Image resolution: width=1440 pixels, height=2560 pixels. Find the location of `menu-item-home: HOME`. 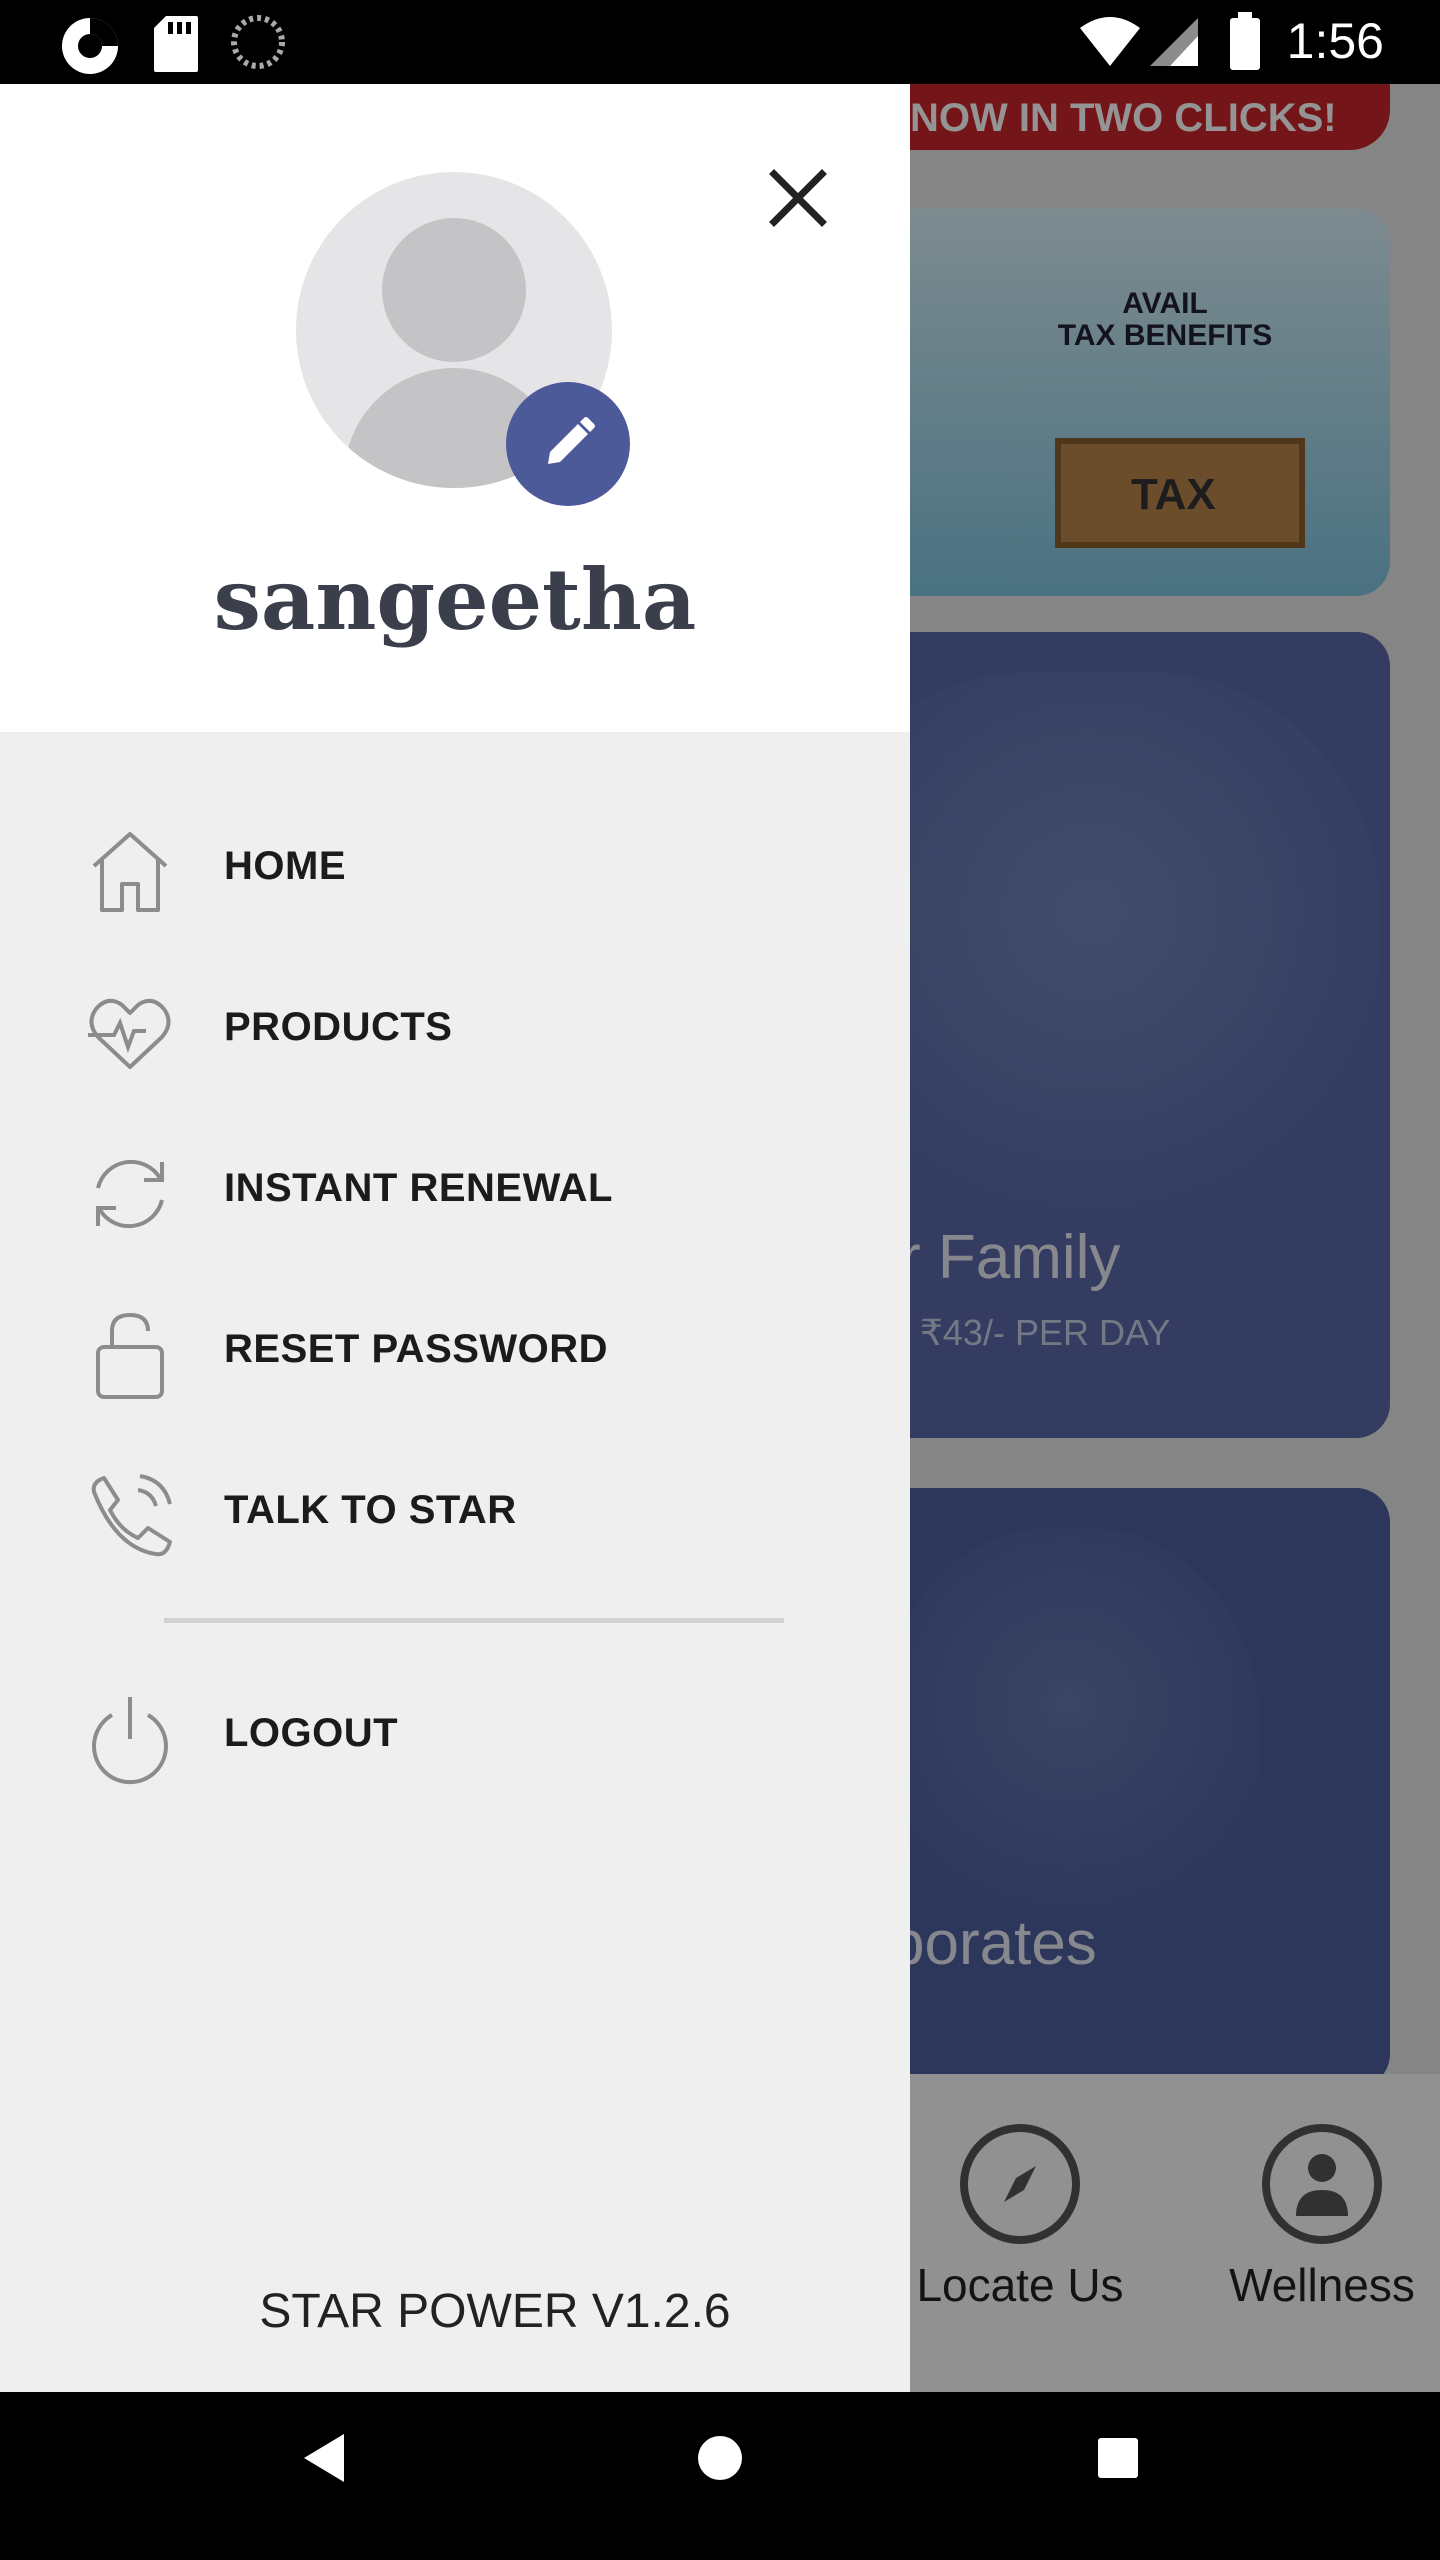

menu-item-home: HOME is located at coordinates (455, 870).